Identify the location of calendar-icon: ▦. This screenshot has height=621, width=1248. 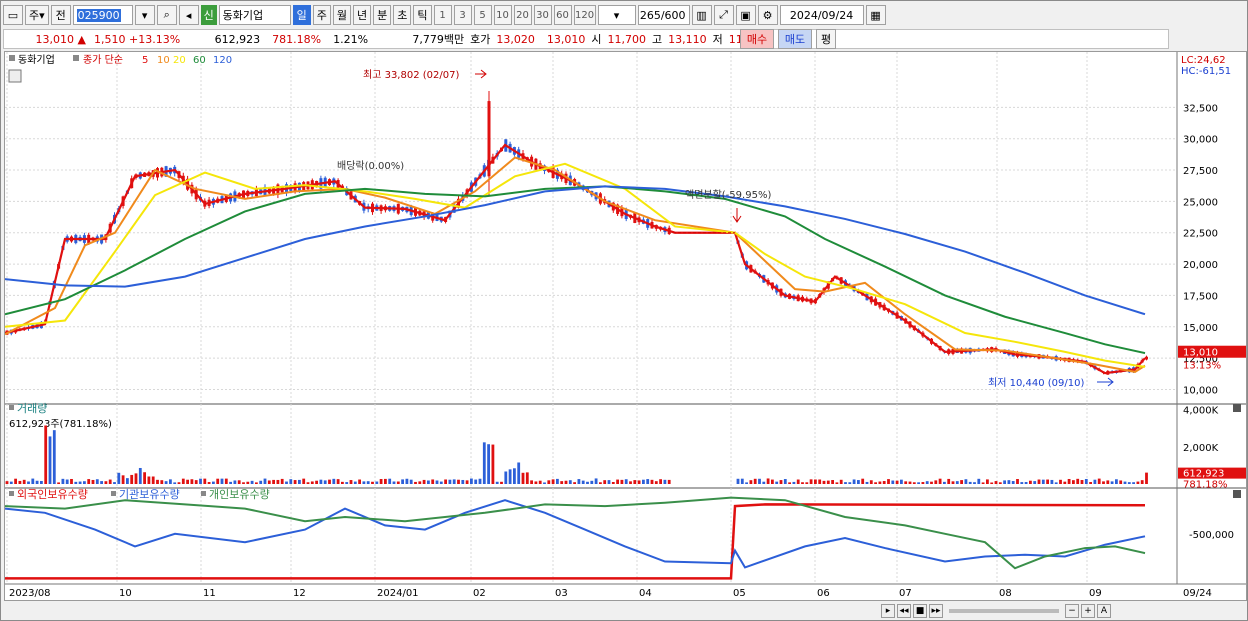
(875, 15).